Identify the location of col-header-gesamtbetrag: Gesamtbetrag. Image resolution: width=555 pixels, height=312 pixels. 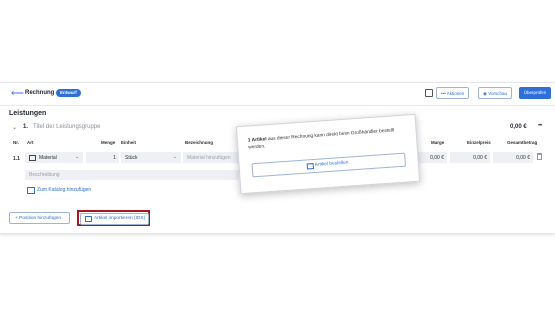
(522, 142).